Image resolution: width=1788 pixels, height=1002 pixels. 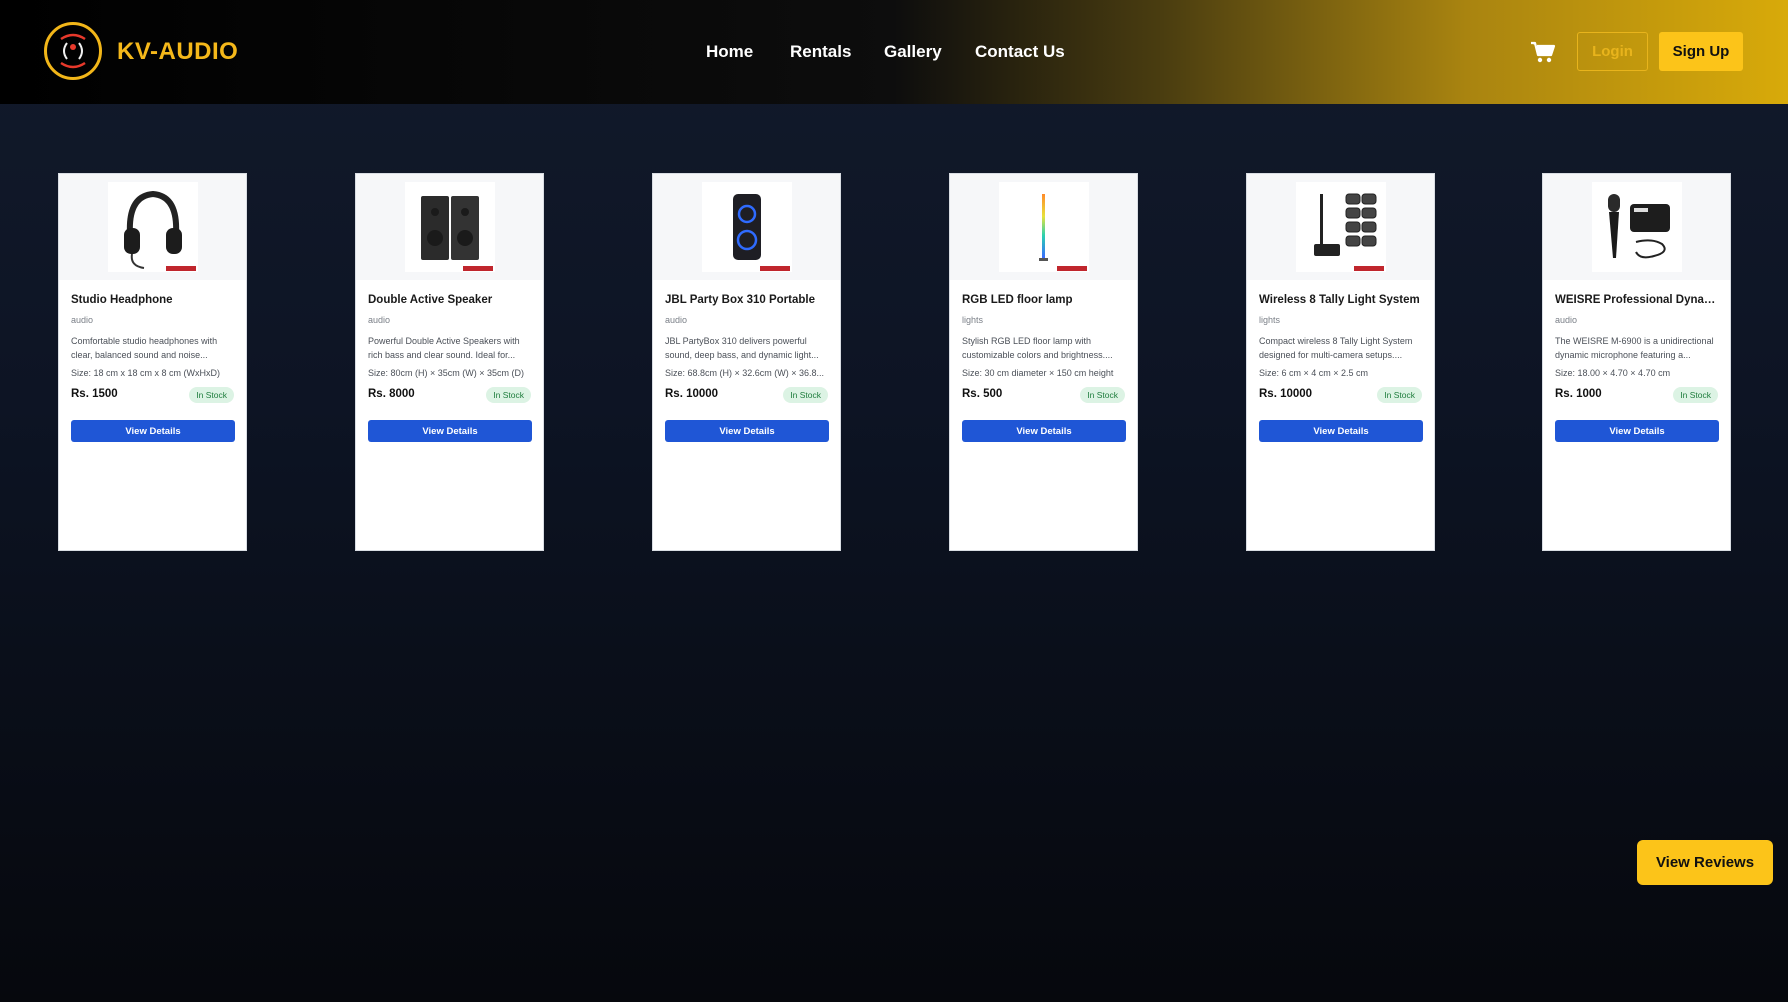 What do you see at coordinates (73, 51) in the screenshot?
I see `logo-icon` at bounding box center [73, 51].